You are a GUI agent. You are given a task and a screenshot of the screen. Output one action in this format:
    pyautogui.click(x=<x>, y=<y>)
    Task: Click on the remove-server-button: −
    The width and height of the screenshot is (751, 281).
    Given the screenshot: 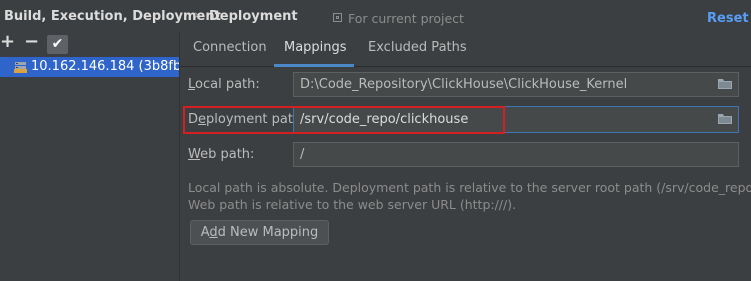 What is the action you would take?
    pyautogui.click(x=31, y=42)
    